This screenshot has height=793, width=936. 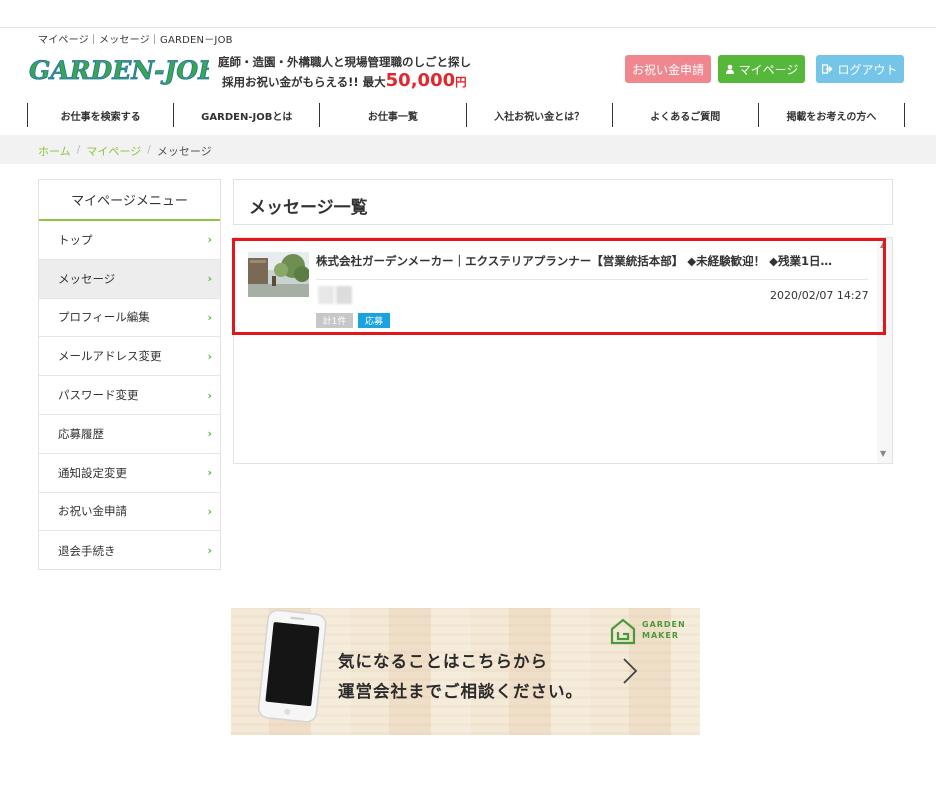 I want to click on sidebar-item-application-history: 応募履歴 ›, so click(x=129, y=434).